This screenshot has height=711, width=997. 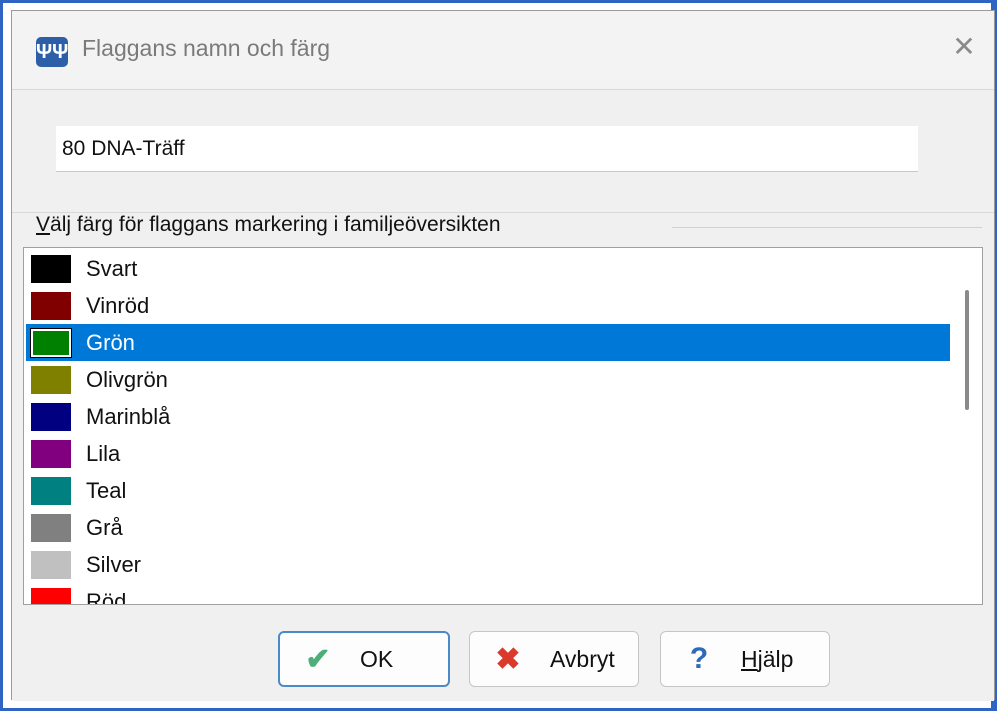 What do you see at coordinates (964, 47) in the screenshot?
I see `close-icon: ✕` at bounding box center [964, 47].